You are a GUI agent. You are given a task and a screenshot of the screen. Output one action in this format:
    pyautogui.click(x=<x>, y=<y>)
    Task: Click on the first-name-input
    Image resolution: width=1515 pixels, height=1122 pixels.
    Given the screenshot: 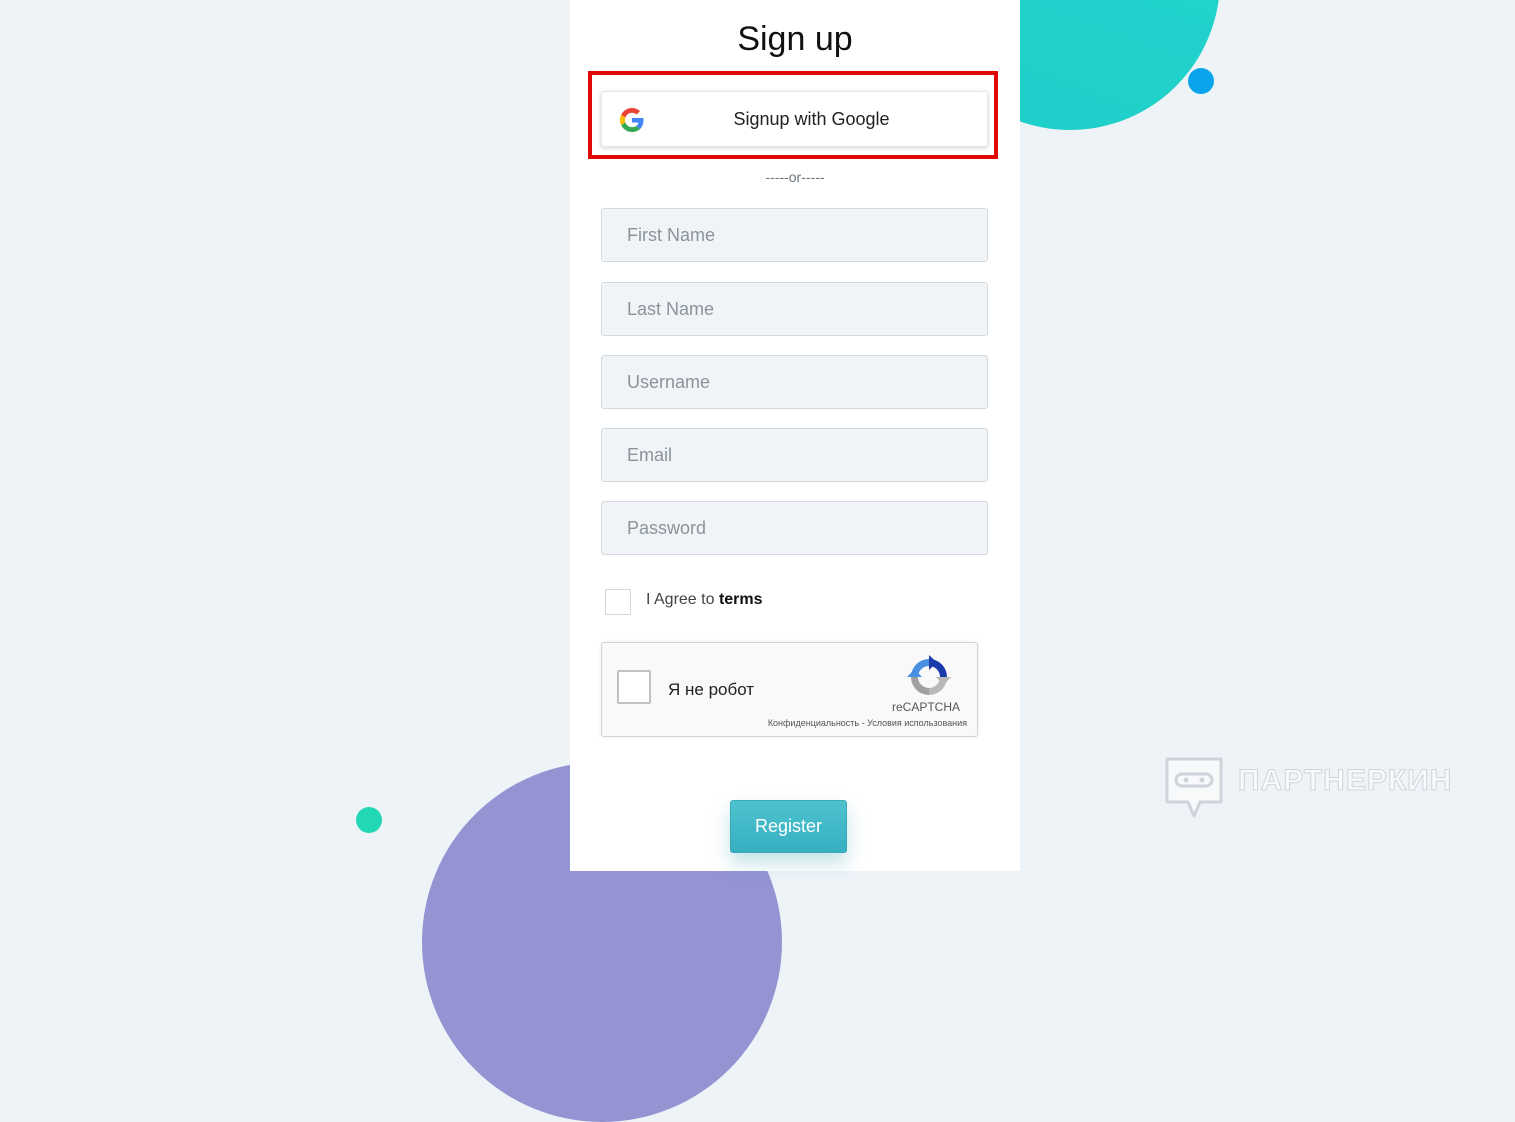 What is the action you would take?
    pyautogui.click(x=794, y=235)
    